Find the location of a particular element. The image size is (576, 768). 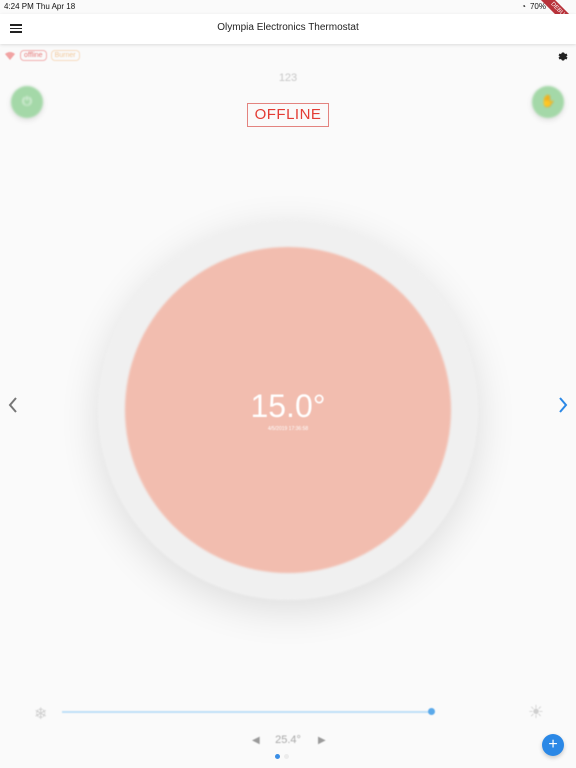

status-badges: offline Burner is located at coordinates (42, 55).